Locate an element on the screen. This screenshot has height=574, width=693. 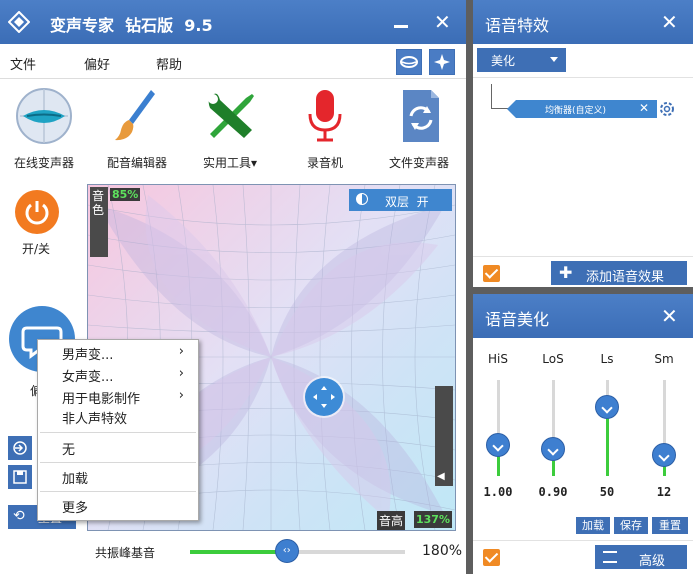
tool-recorder: 录音机 is located at coordinates (325, 128).